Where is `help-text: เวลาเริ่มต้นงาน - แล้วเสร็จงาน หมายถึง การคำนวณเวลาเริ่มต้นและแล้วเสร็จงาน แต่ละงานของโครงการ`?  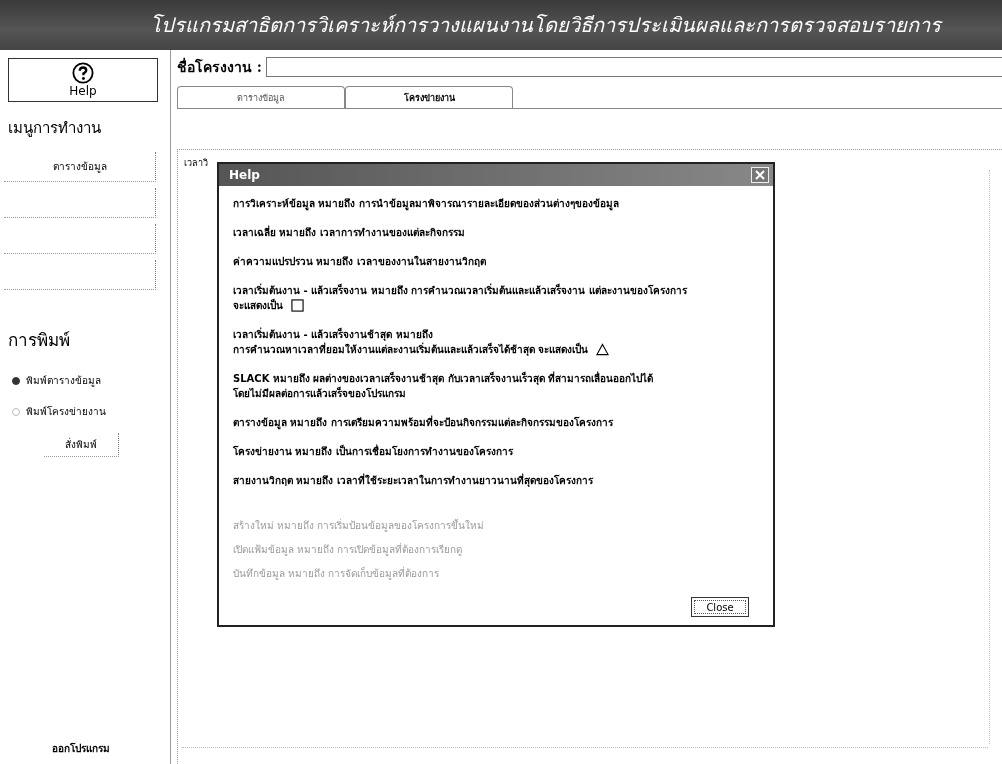 help-text: เวลาเริ่มต้นงาน - แล้วเสร็จงาน หมายถึง การคำนวณเวลาเริ่มต้นและแล้วเสร็จงาน แต่ละงานของโครงการ is located at coordinates (460, 290).